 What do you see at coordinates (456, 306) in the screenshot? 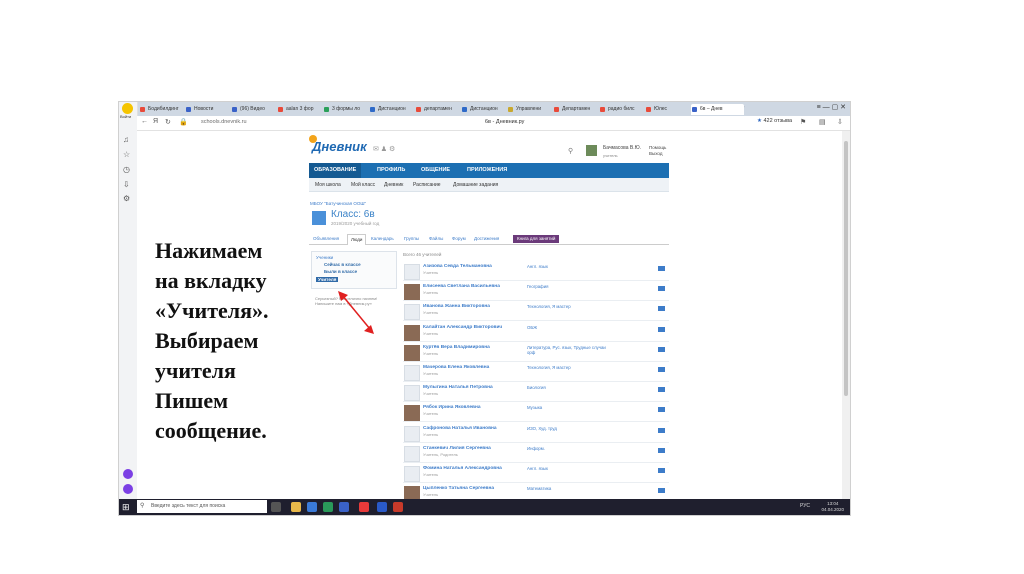
I see `teacher-name: Иванова Жанна Викторовна` at bounding box center [456, 306].